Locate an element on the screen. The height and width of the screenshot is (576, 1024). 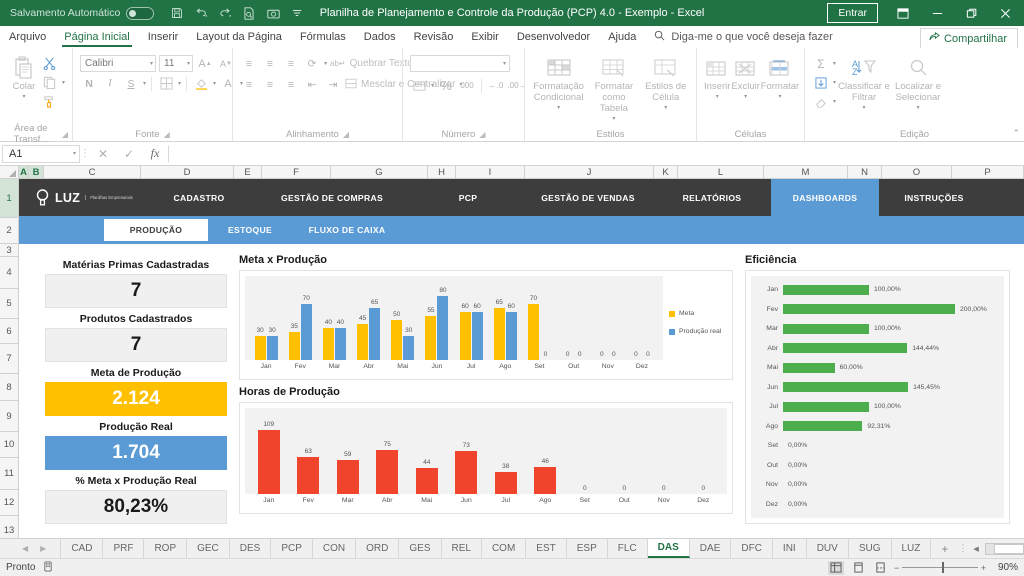
subtab-producao: PRODUÇÃO is located at coordinates (156, 230).